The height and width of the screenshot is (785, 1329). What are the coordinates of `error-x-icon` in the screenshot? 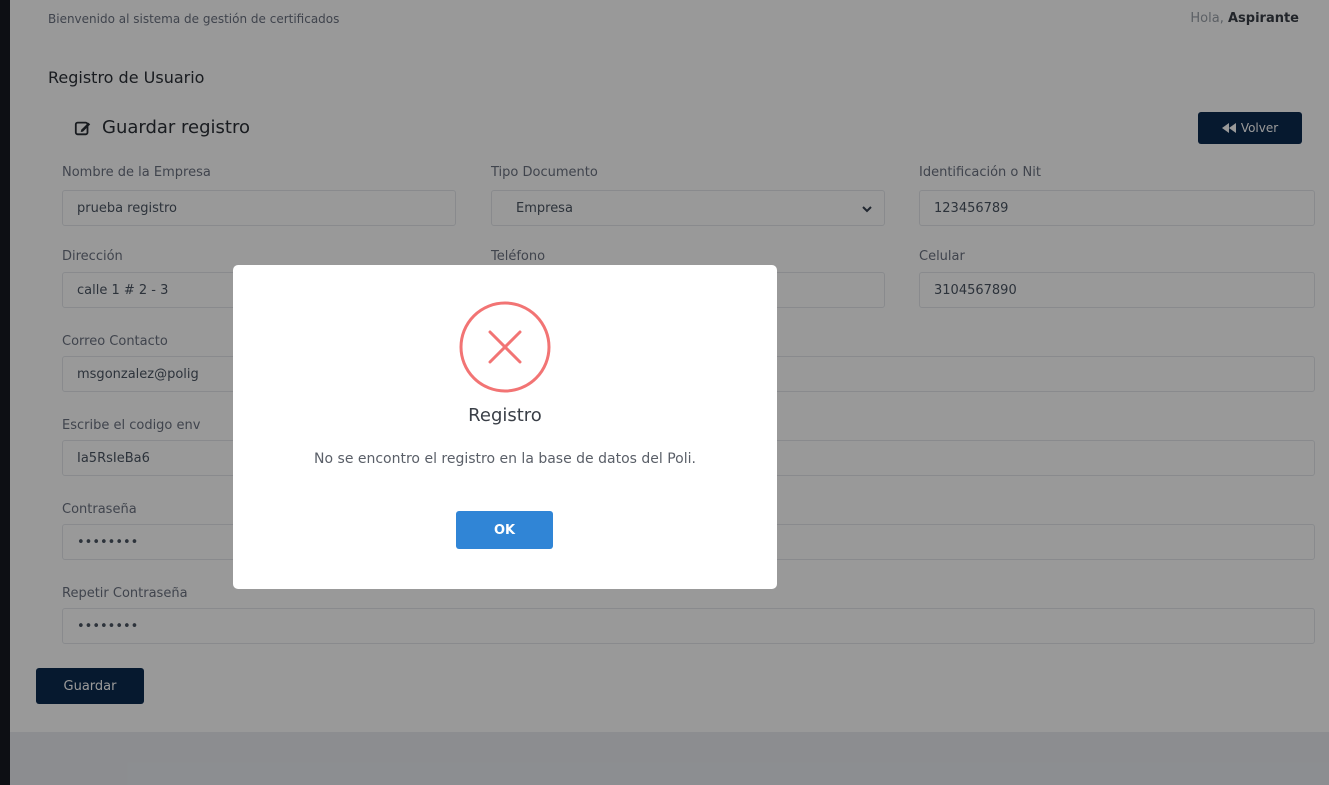 It's located at (505, 347).